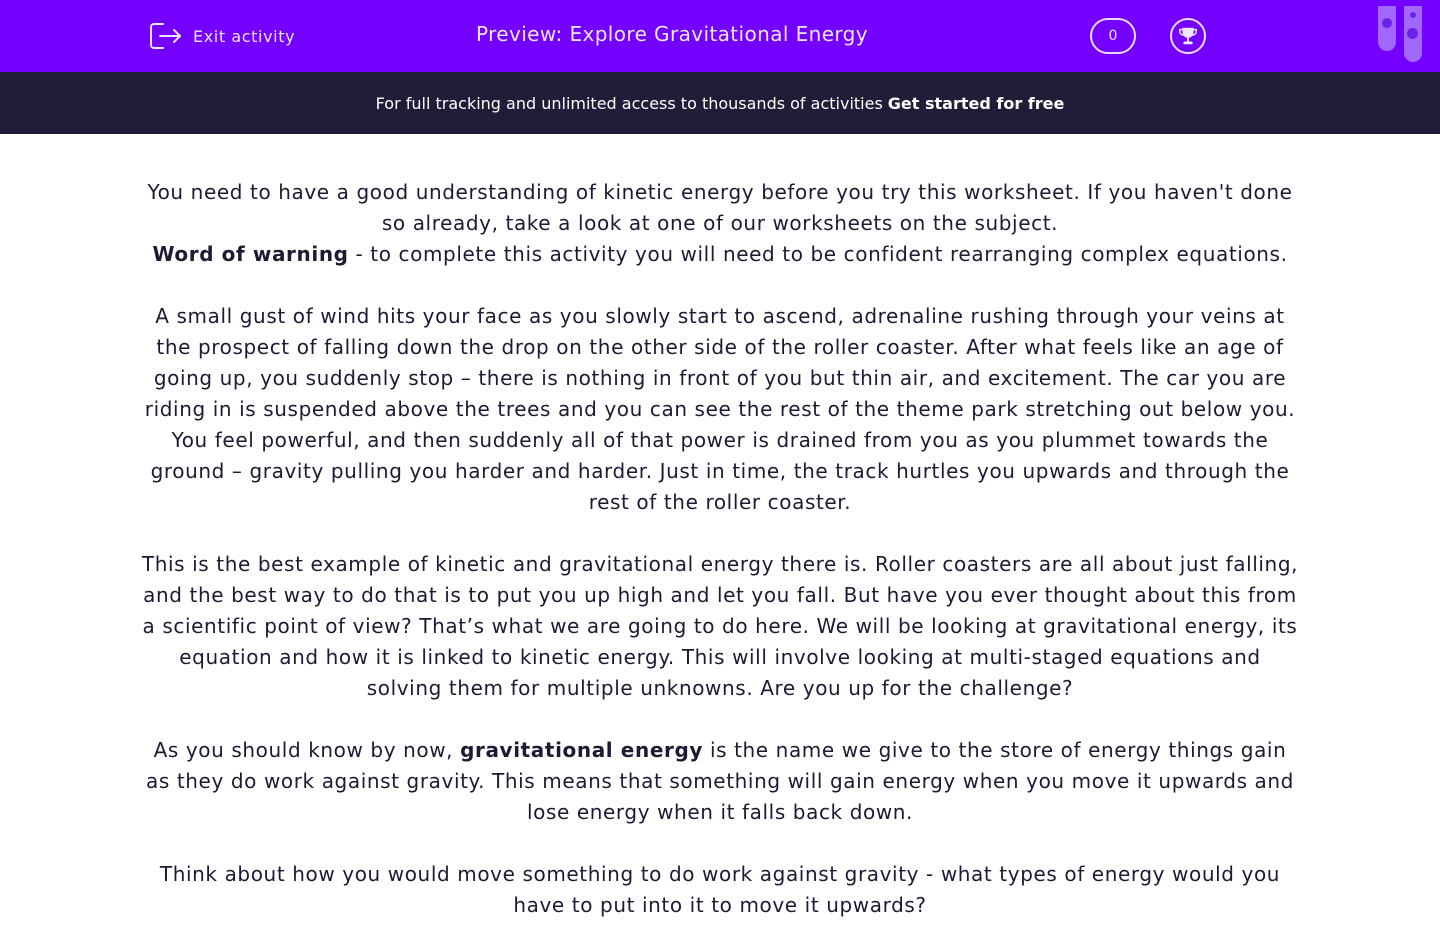 Image resolution: width=1440 pixels, height=952 pixels. Describe the element at coordinates (250, 254) in the screenshot. I see `warning-label: Word of warning` at that location.